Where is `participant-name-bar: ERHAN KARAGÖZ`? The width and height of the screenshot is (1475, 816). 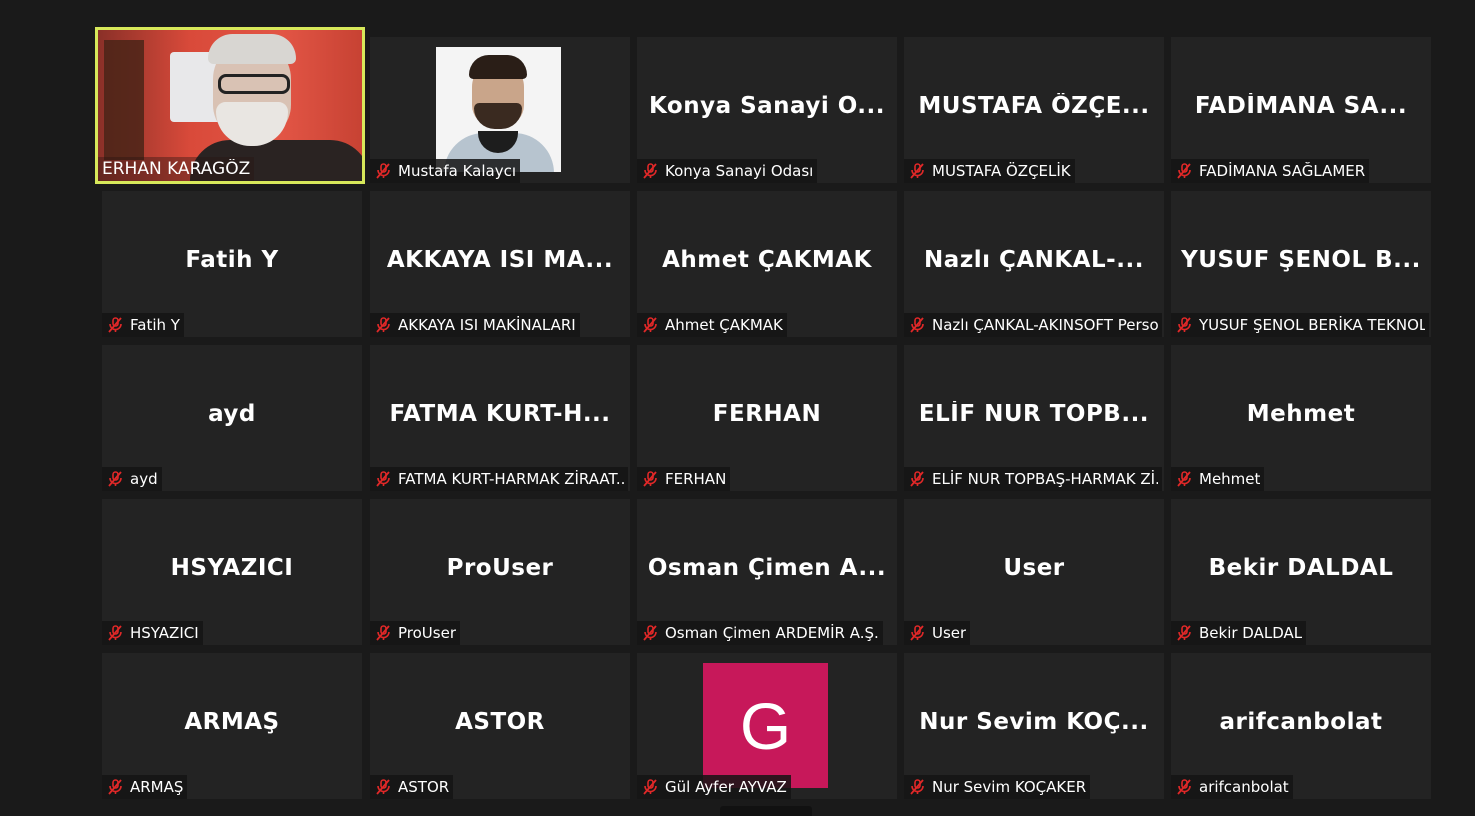
participant-name-bar: ERHAN KARAGÖZ is located at coordinates (176, 169).